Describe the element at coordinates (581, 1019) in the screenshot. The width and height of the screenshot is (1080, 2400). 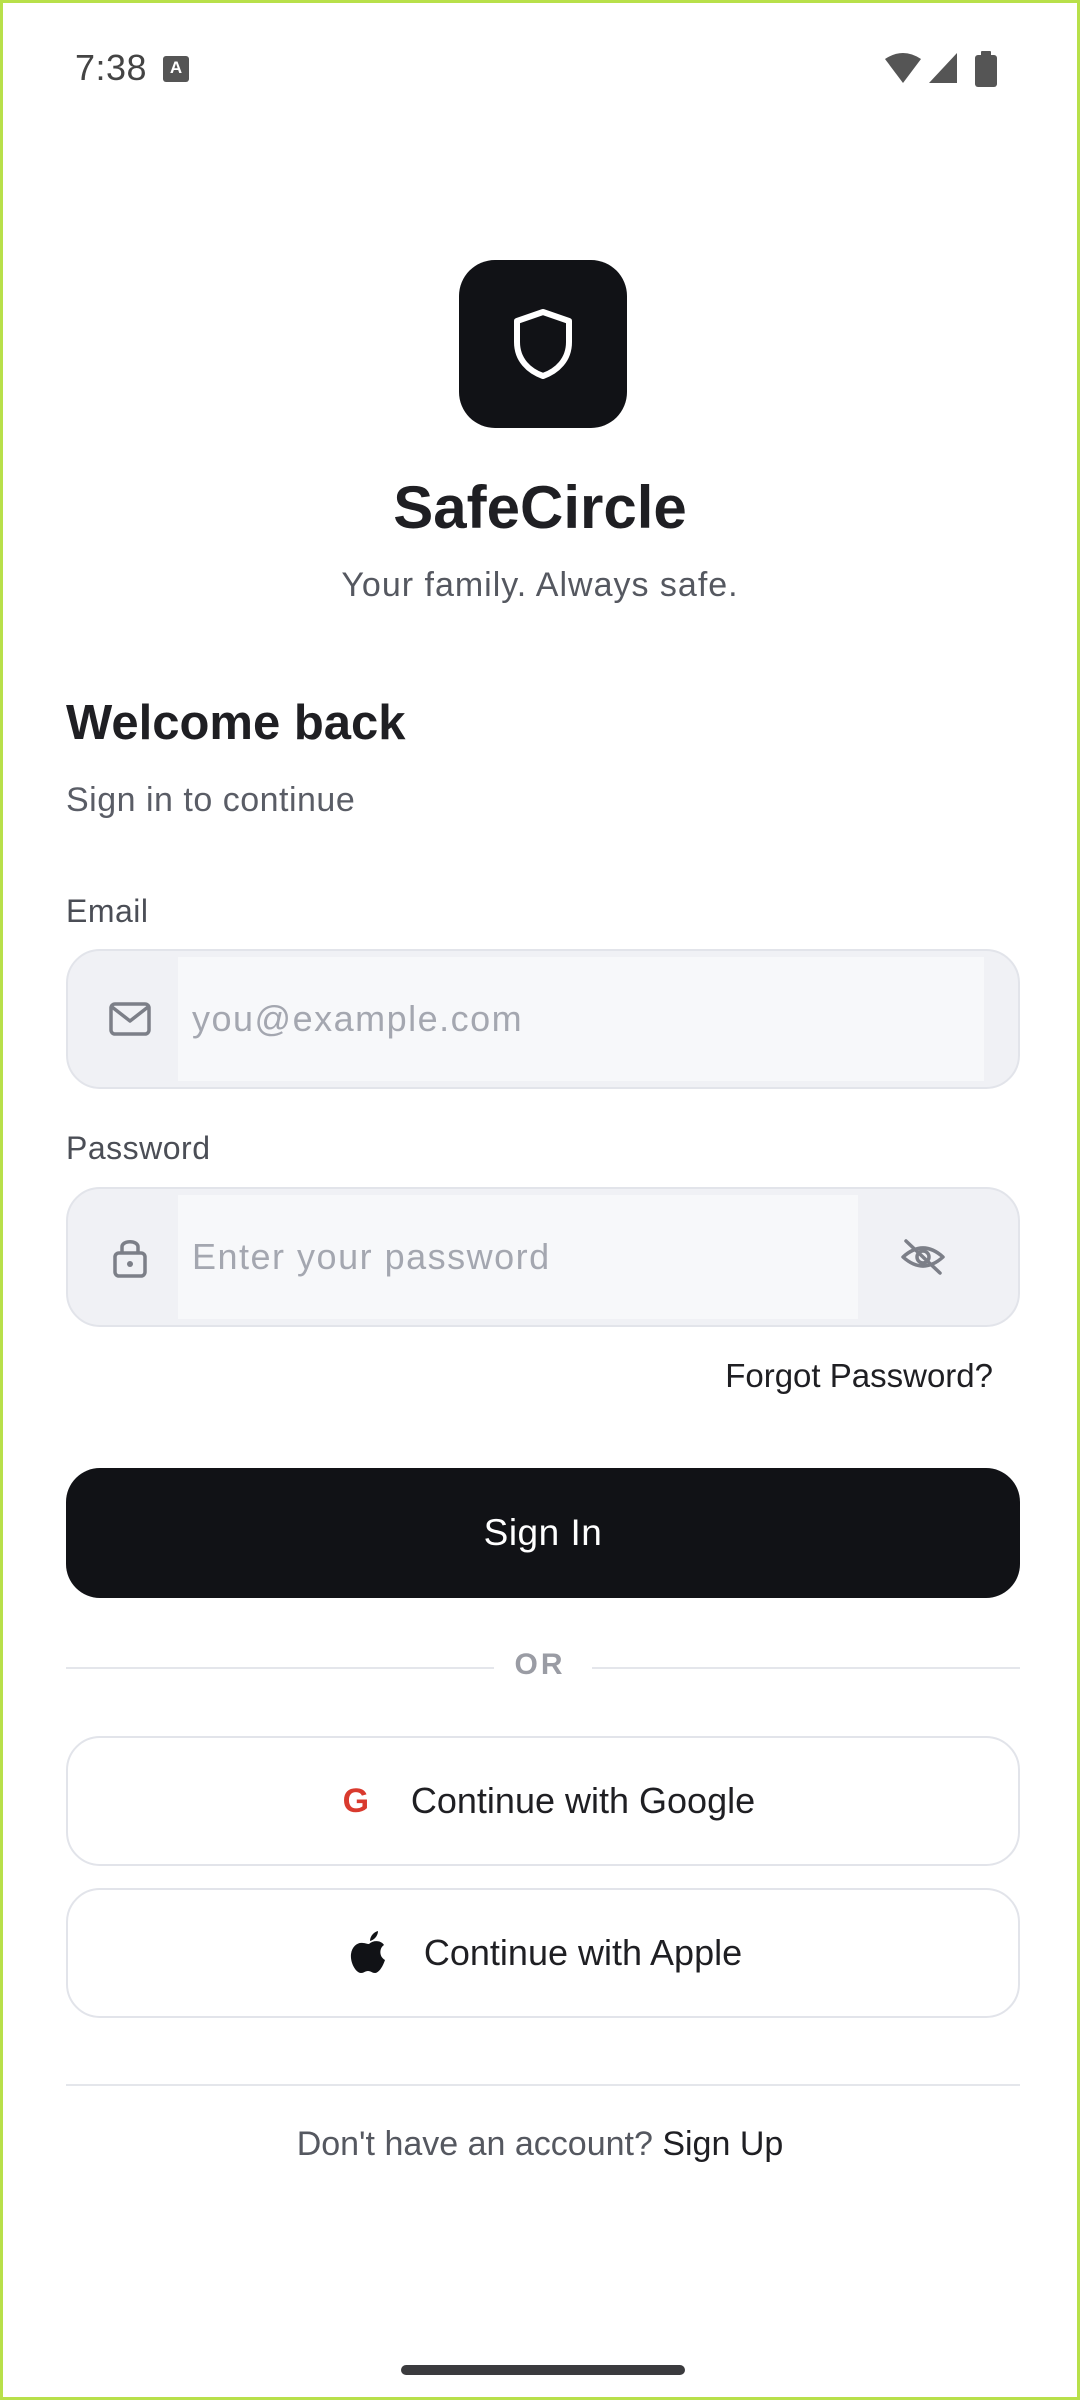
I see `email-input` at that location.